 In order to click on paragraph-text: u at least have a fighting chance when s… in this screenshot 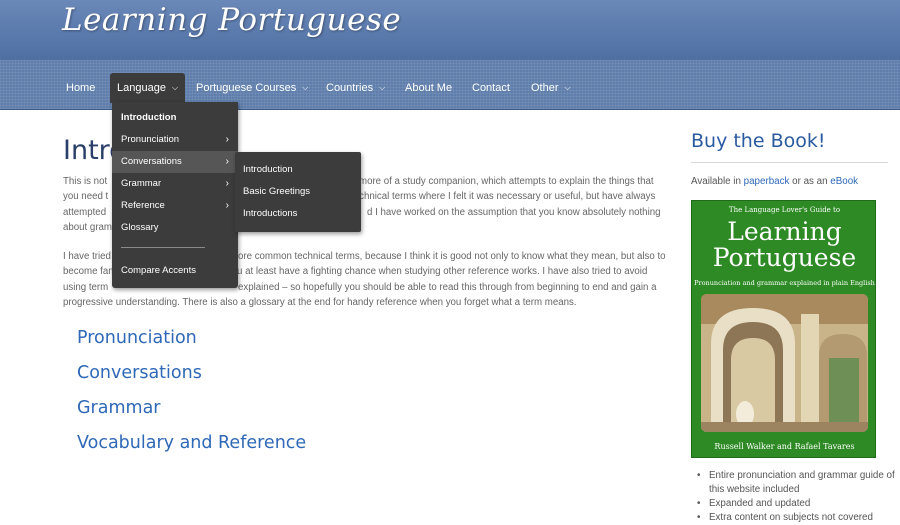, I will do `click(442, 272)`.